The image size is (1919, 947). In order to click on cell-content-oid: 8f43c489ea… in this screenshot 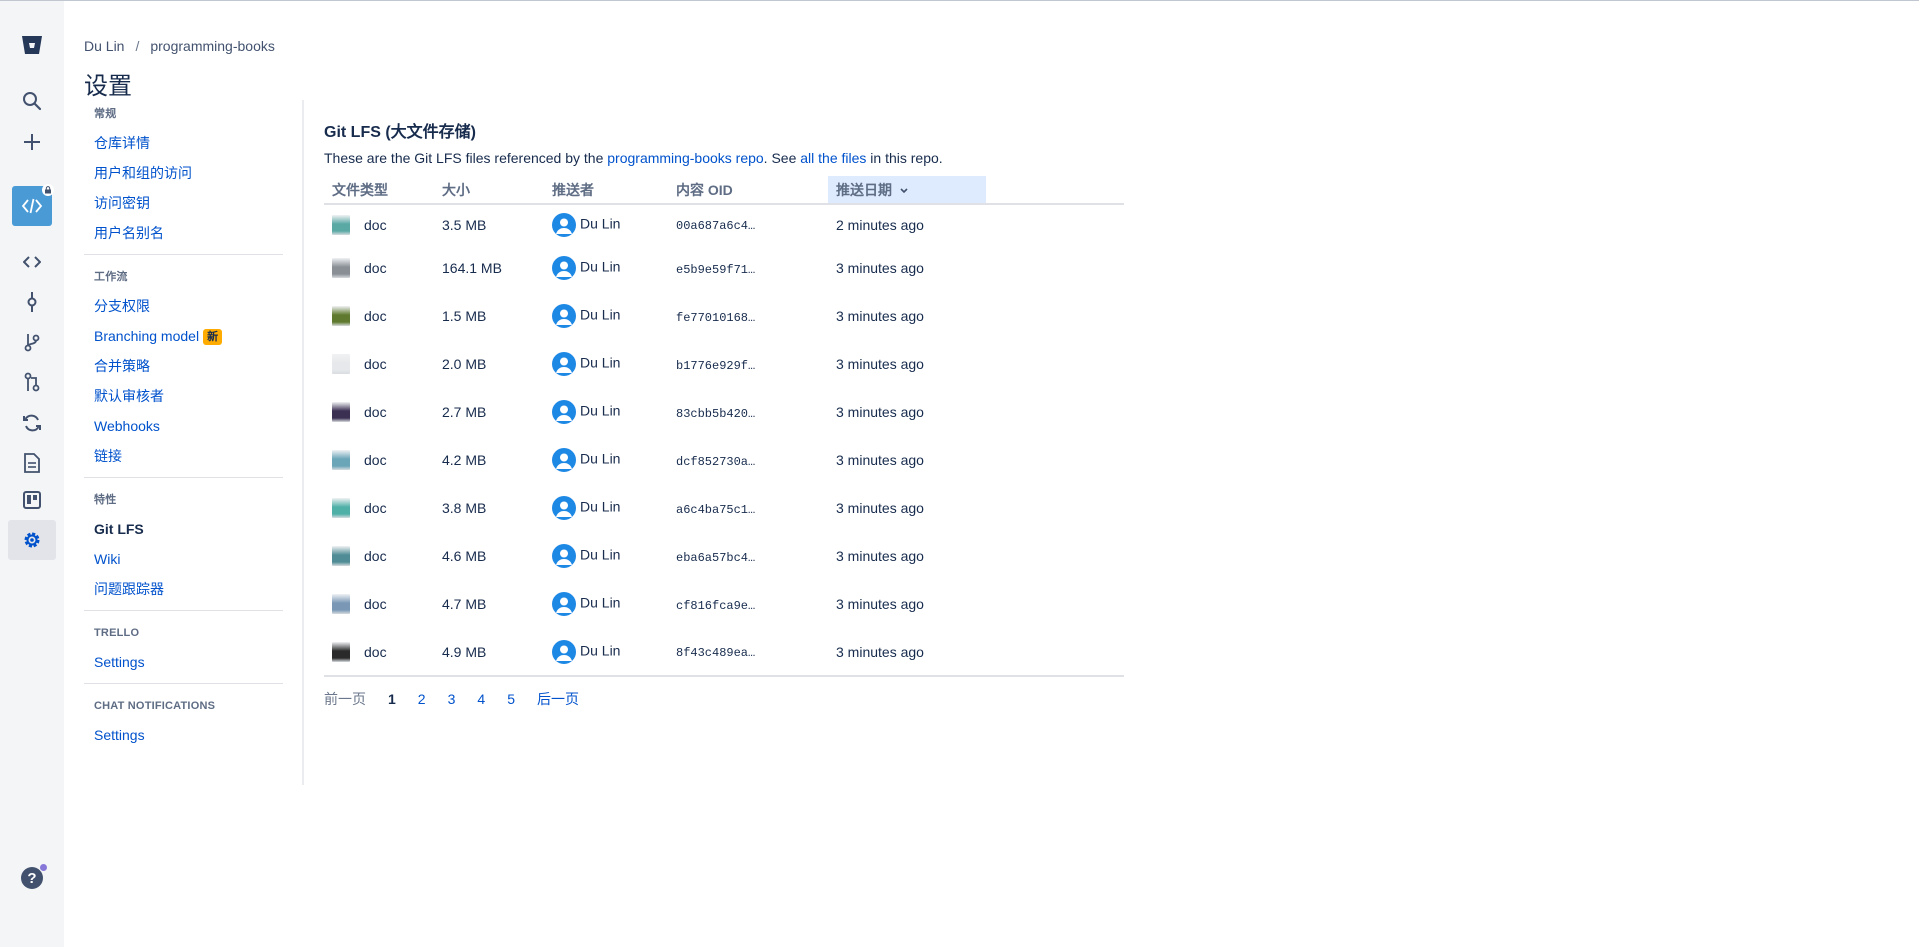, I will do `click(748, 652)`.